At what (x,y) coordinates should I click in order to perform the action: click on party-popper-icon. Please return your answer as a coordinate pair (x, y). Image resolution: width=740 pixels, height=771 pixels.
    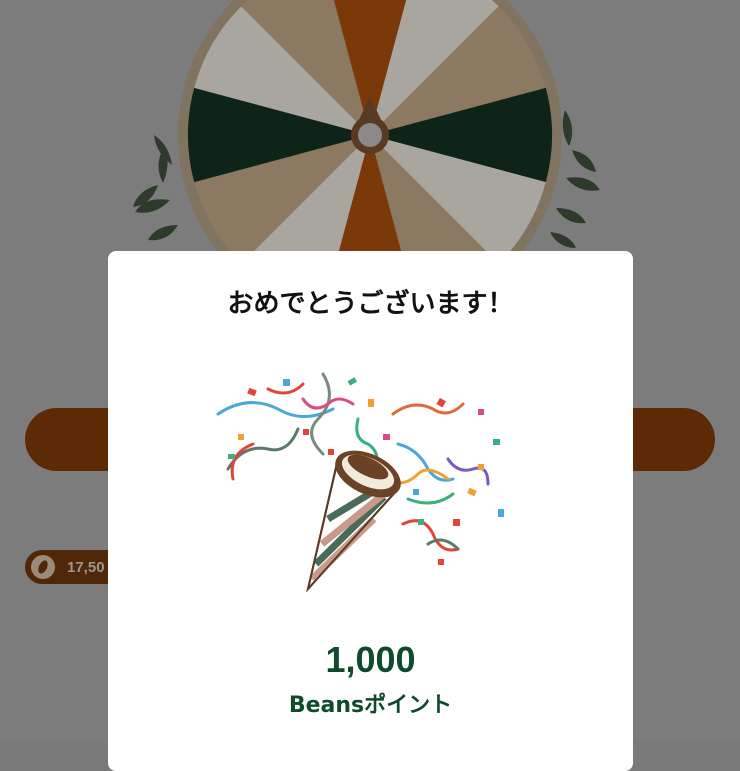
    Looking at the image, I should click on (360, 482).